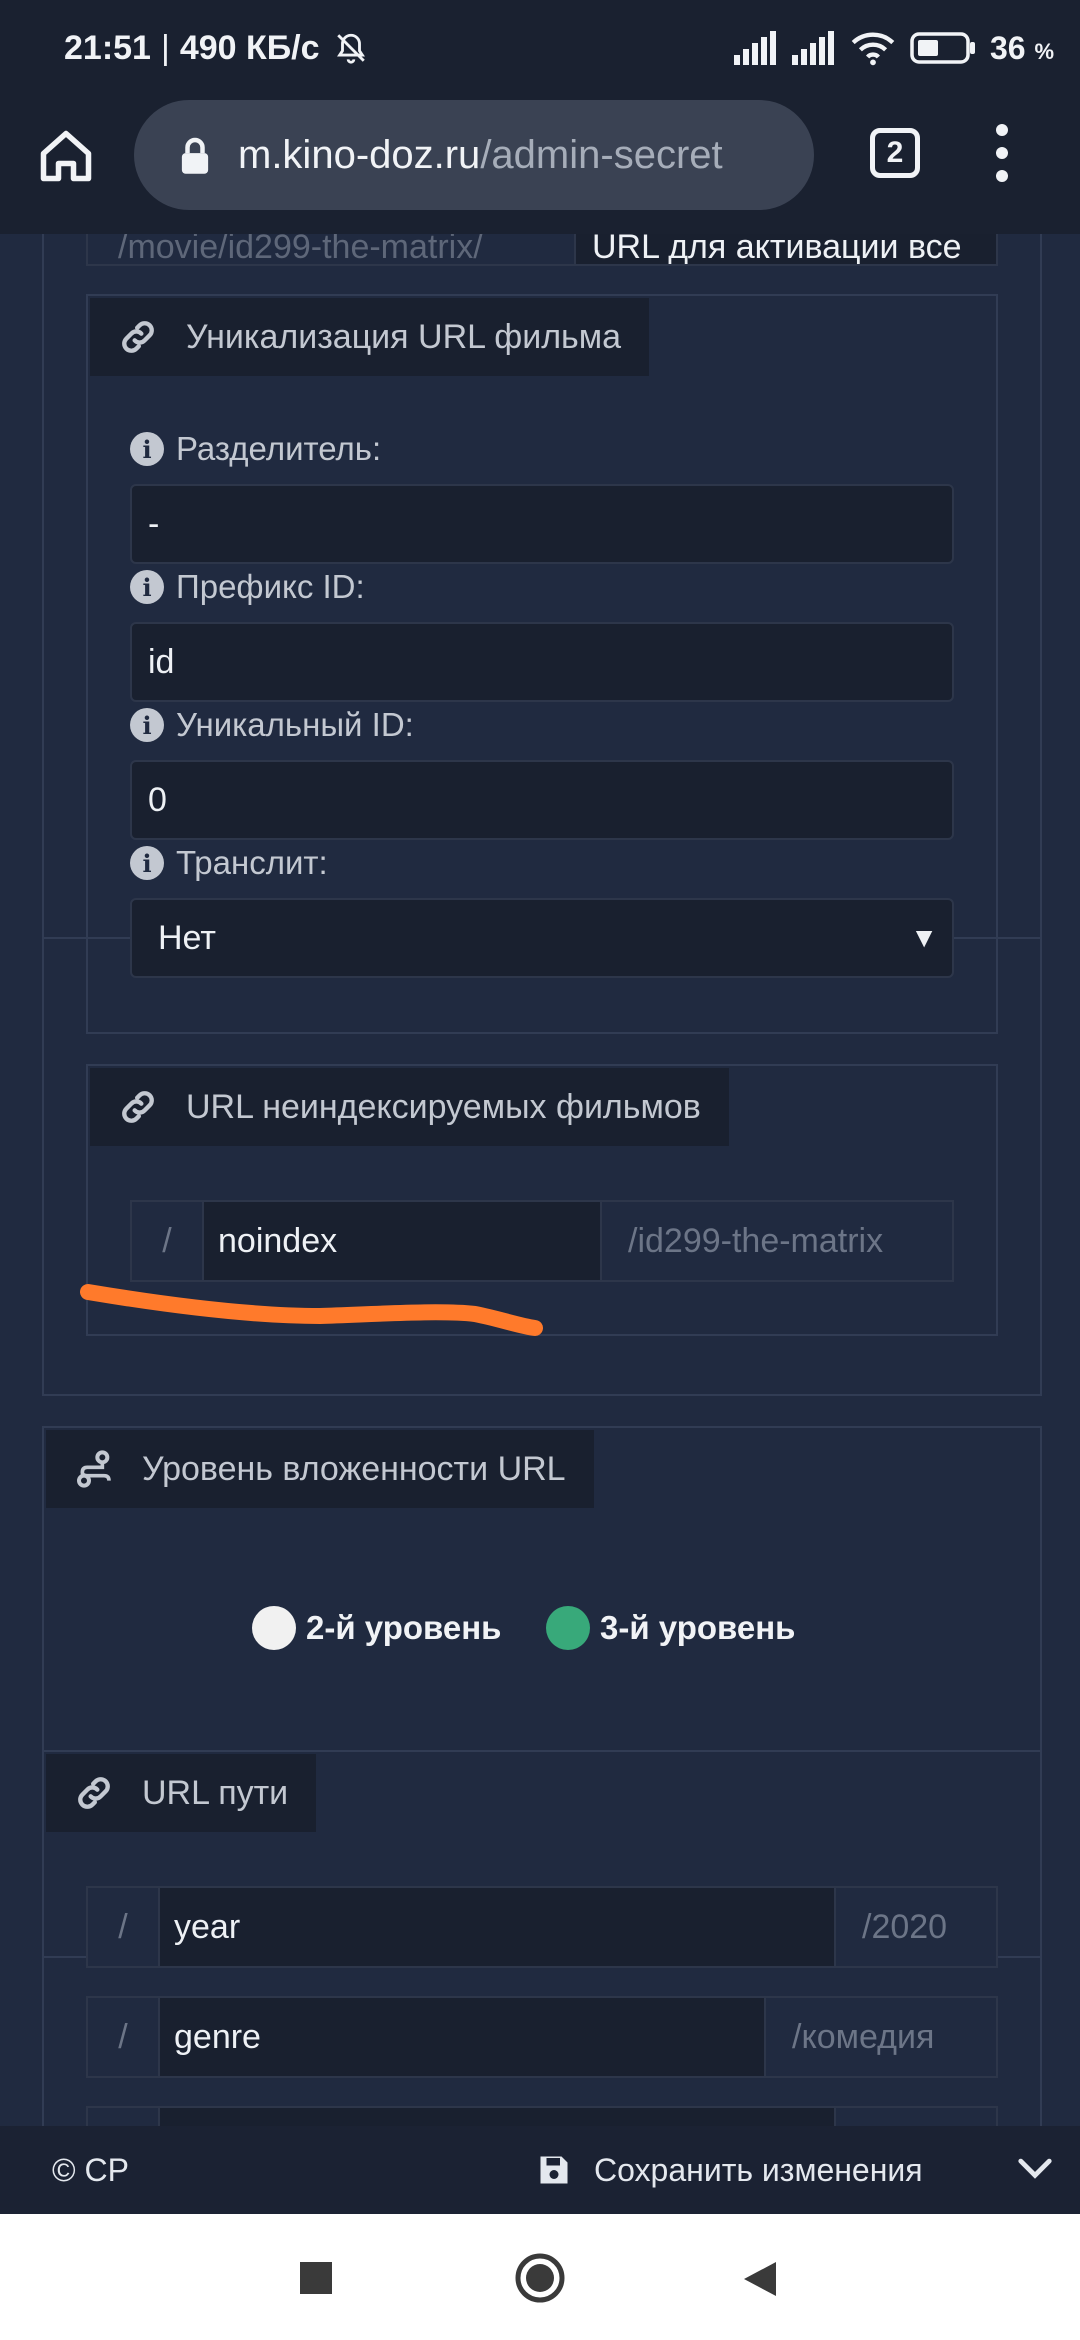 The width and height of the screenshot is (1080, 2340). What do you see at coordinates (123, 1927) in the screenshot?
I see `path-year-prefix: /` at bounding box center [123, 1927].